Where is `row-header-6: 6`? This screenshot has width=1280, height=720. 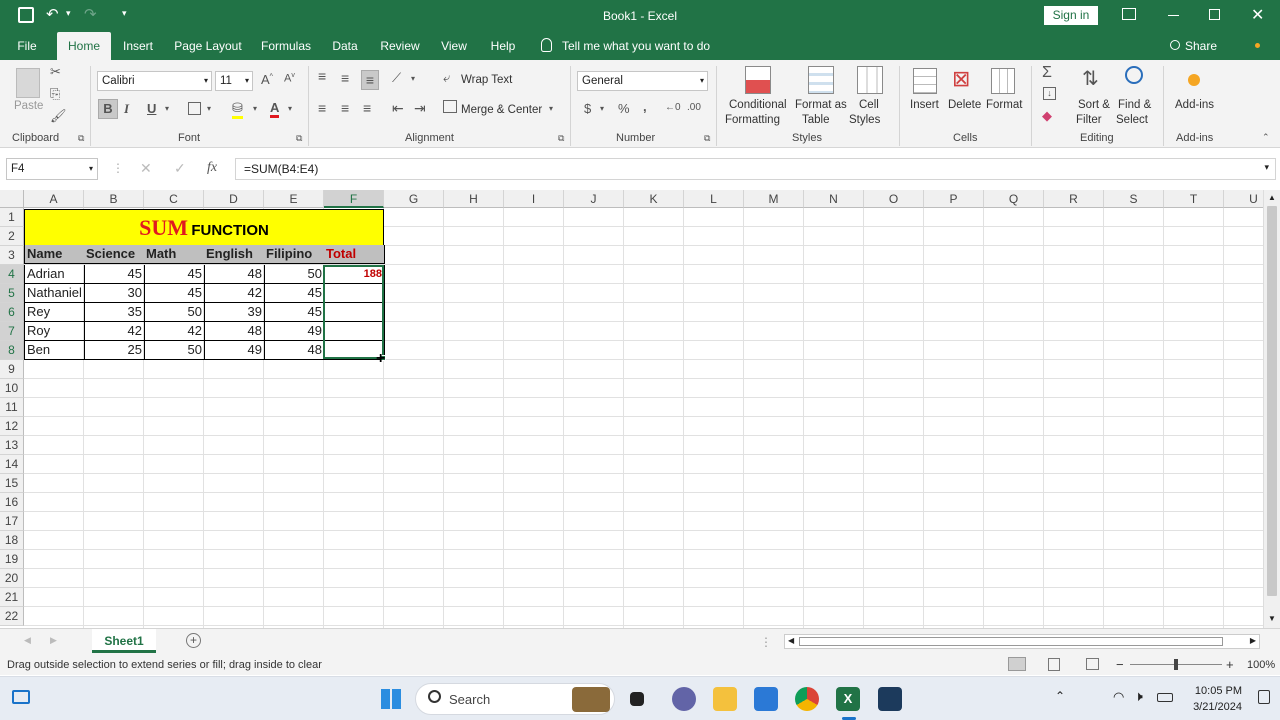 row-header-6: 6 is located at coordinates (12, 312).